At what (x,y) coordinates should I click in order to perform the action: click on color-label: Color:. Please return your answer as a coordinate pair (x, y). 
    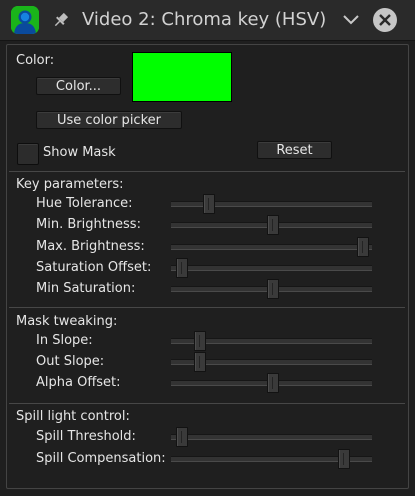
    Looking at the image, I should click on (35, 60).